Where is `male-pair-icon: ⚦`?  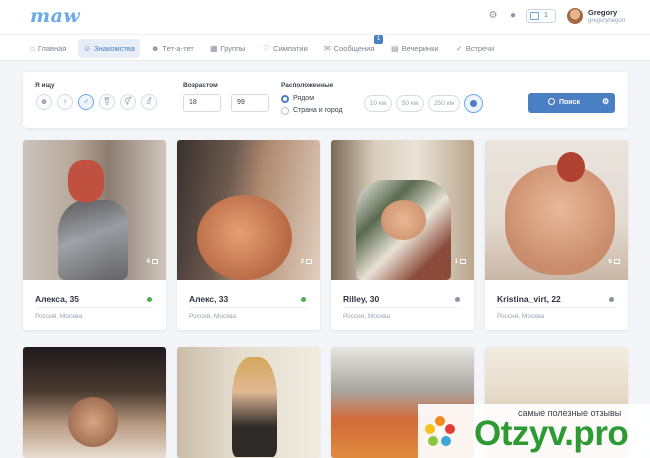
male-pair-icon: ⚦ is located at coordinates (149, 102).